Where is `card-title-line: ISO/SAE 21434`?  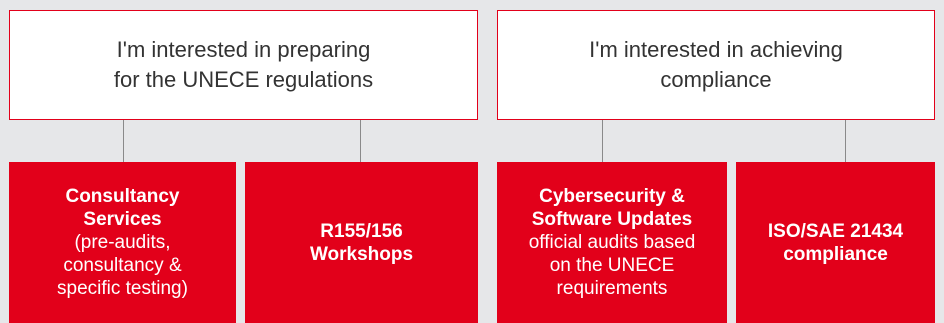
card-title-line: ISO/SAE 21434 is located at coordinates (835, 231).